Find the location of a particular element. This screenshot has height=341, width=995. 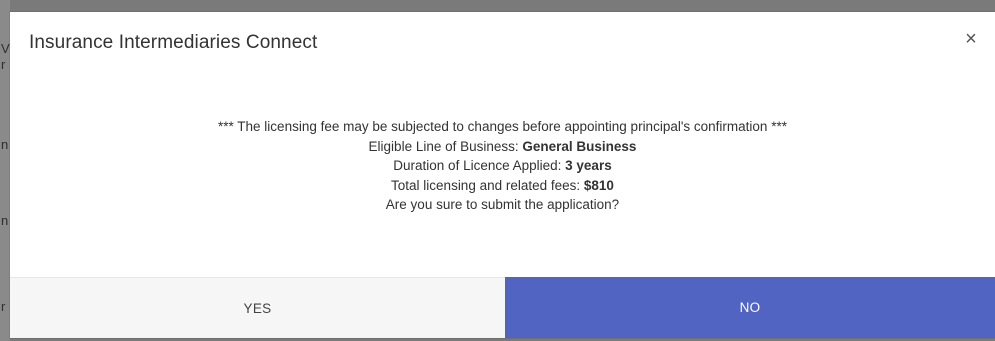

total-fees-row: Total licensing and related fees: $810 is located at coordinates (502, 186).